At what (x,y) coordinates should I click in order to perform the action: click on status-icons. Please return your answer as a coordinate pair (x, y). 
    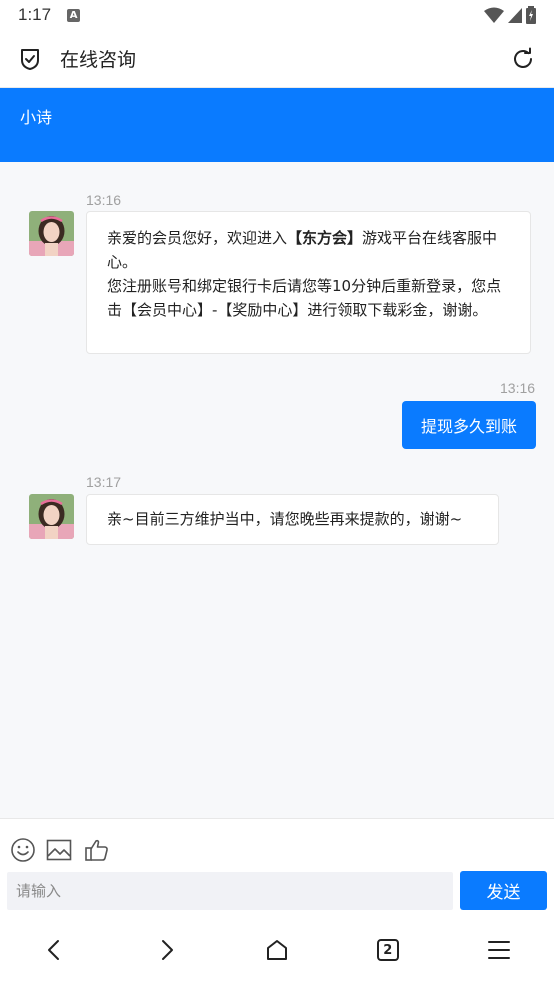
    Looking at the image, I should click on (510, 15).